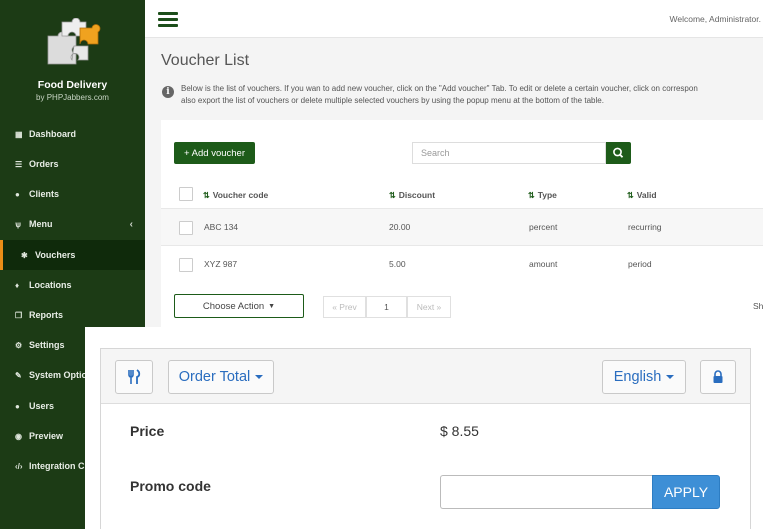 Image resolution: width=763 pixels, height=529 pixels. What do you see at coordinates (17, 194) in the screenshot?
I see `user-icon: ●` at bounding box center [17, 194].